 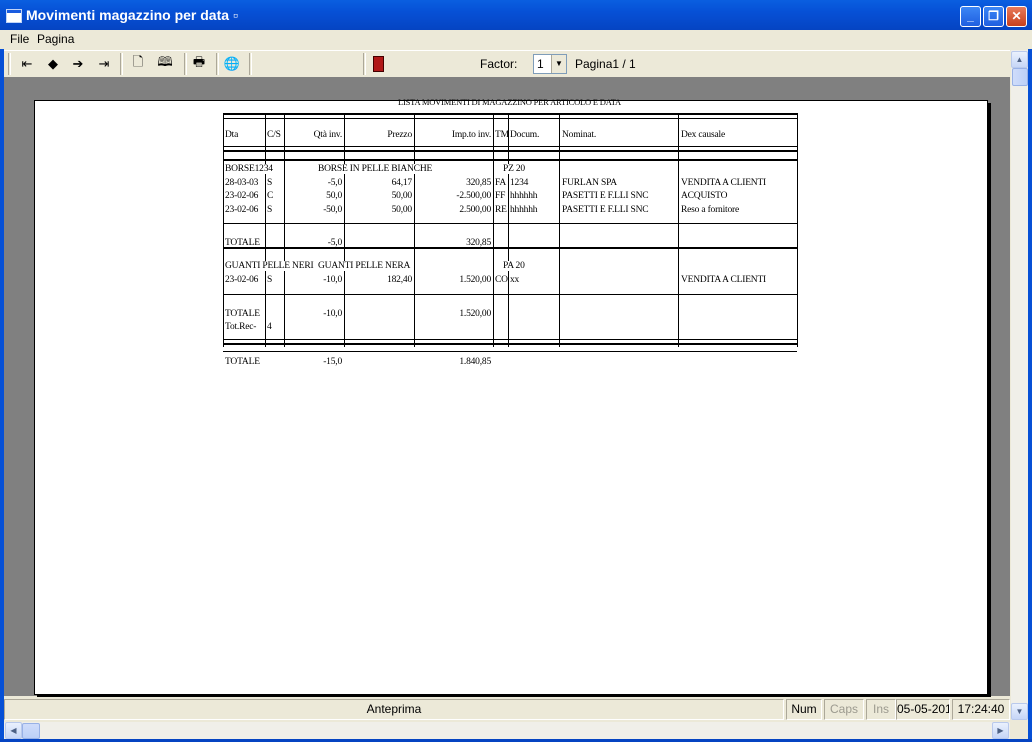 What do you see at coordinates (501, 183) in the screenshot?
I see `cell-tm: FA` at bounding box center [501, 183].